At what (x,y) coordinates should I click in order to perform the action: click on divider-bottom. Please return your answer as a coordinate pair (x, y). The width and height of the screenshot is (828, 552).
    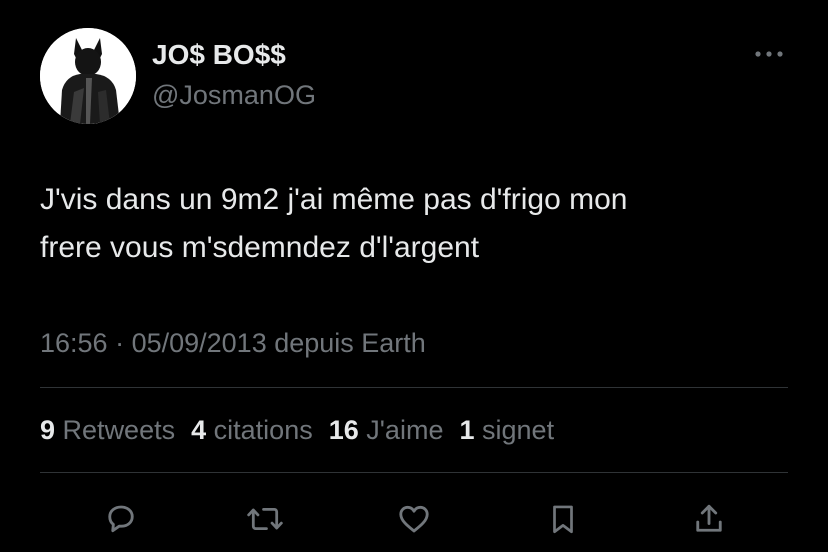
    Looking at the image, I should click on (414, 472).